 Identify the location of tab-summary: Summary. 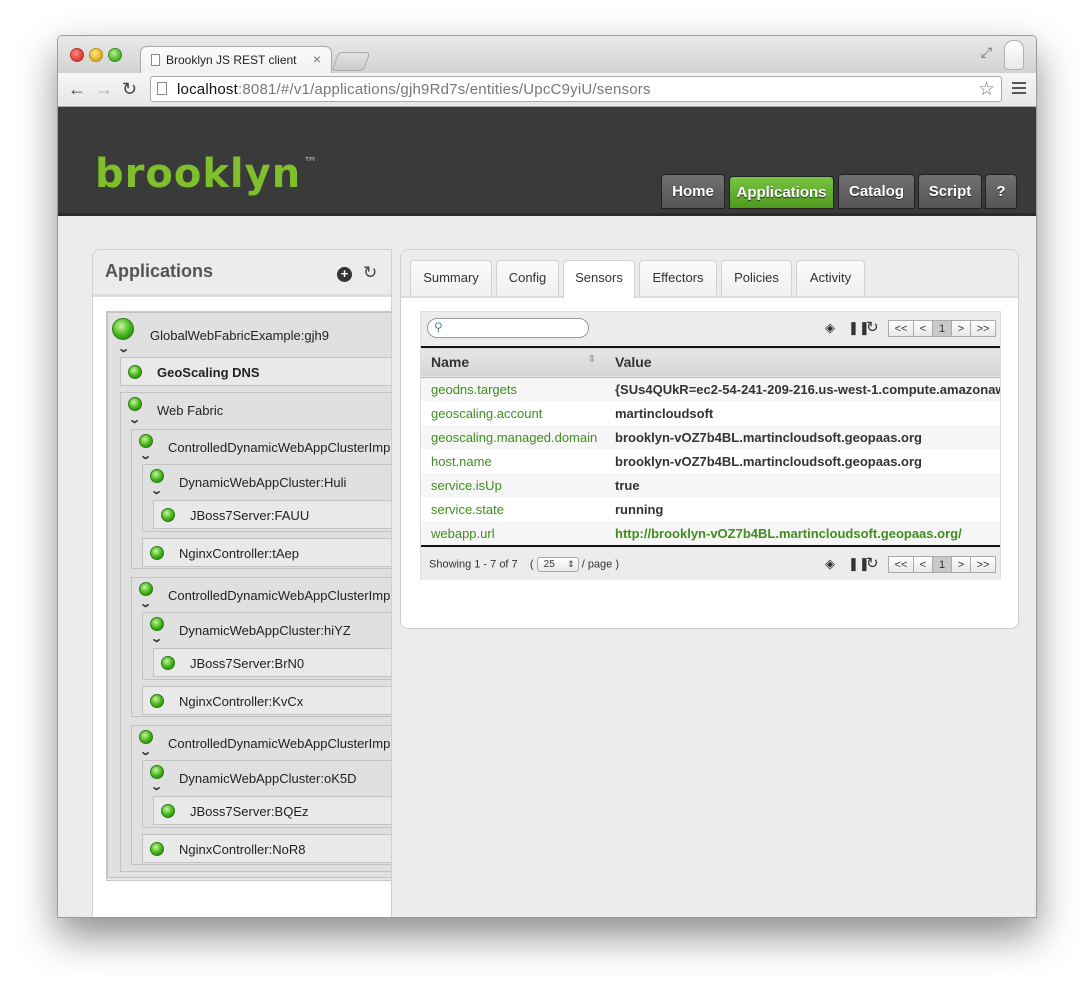
(451, 278).